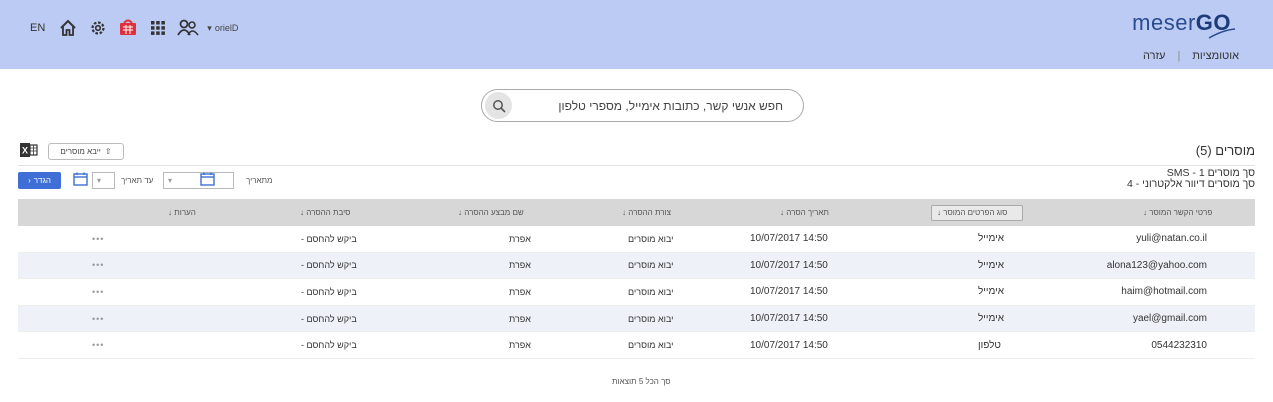 This screenshot has height=402, width=1273. I want to click on col-notes-header: הערות ↓, so click(182, 212).